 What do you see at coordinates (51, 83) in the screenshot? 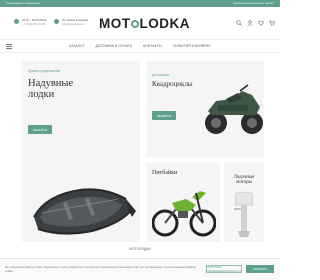
I see `card-boats-title-line1: Надувные` at bounding box center [51, 83].